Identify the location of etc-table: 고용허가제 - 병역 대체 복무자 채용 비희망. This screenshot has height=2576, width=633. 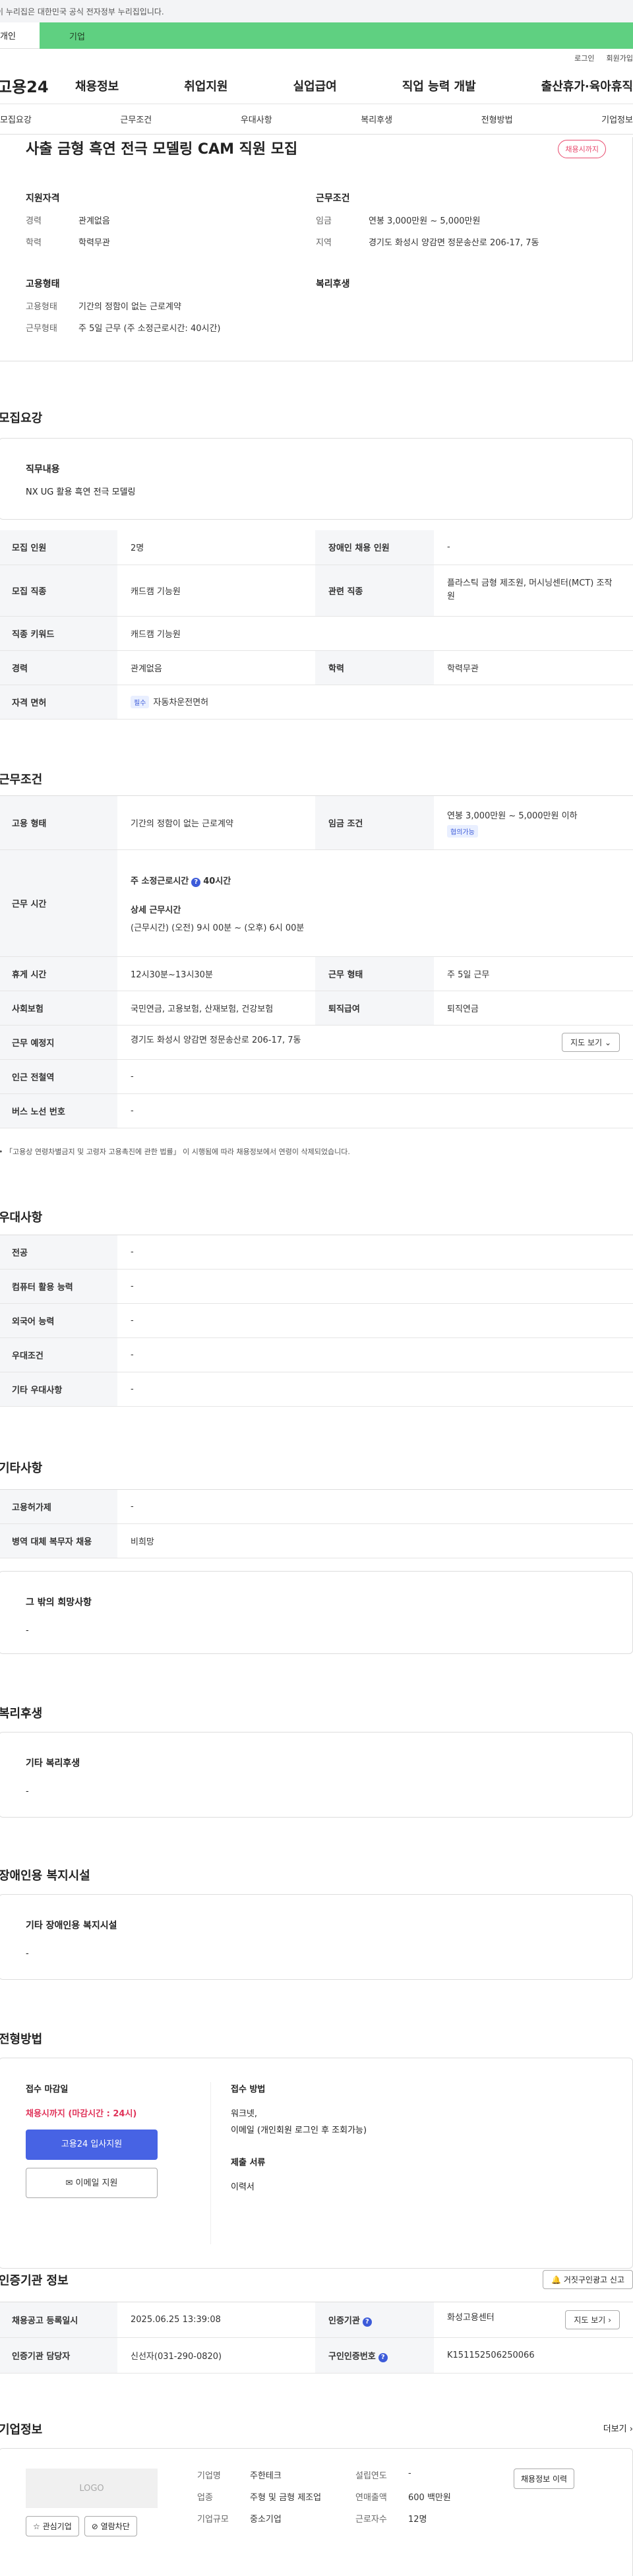
(316, 1523).